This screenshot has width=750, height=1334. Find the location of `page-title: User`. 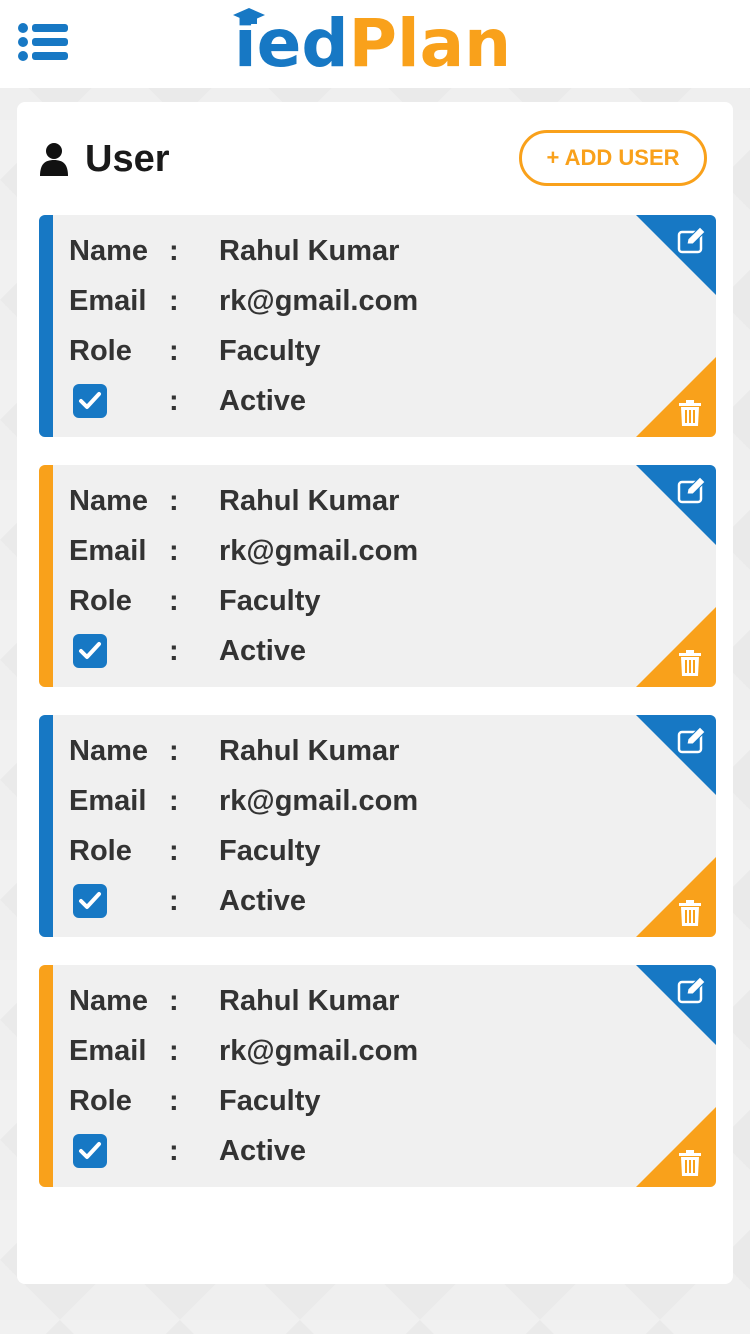

page-title: User is located at coordinates (104, 159).